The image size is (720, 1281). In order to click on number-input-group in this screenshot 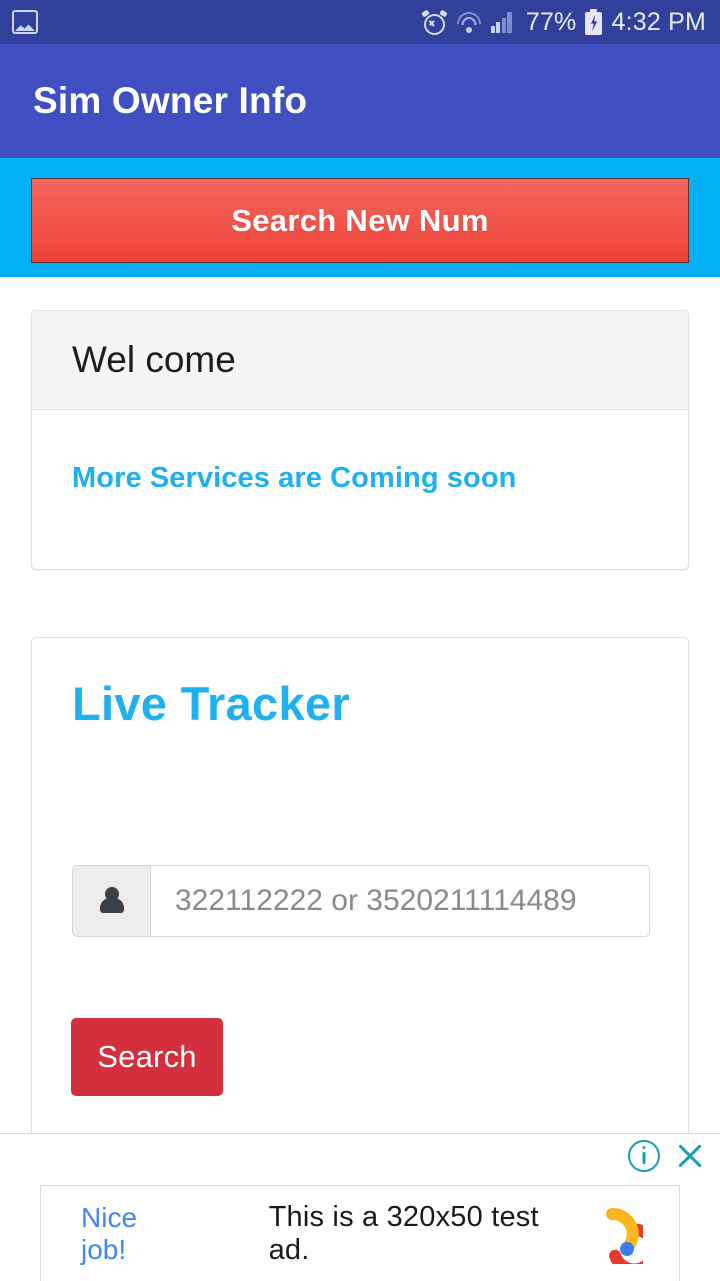, I will do `click(361, 901)`.